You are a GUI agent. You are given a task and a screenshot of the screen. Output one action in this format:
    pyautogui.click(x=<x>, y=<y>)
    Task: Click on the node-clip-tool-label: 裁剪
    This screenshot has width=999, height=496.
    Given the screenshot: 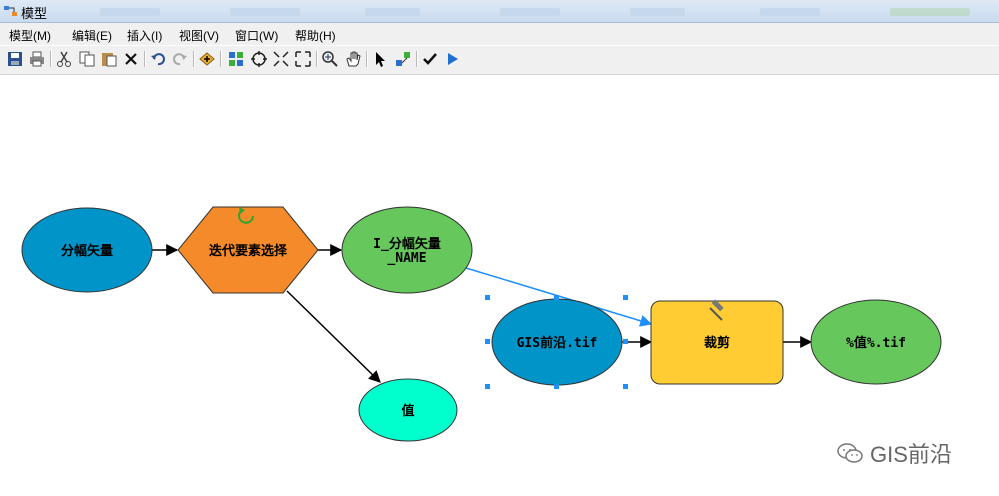 What is the action you would take?
    pyautogui.click(x=717, y=343)
    